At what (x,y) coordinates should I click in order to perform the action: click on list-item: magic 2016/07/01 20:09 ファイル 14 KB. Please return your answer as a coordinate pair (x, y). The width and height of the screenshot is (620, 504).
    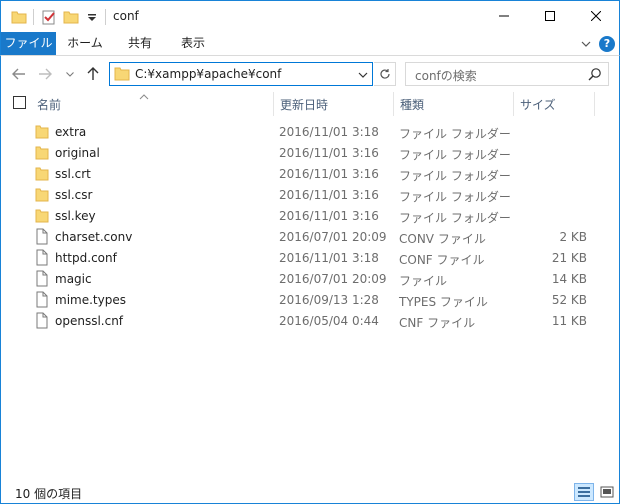
    Looking at the image, I should click on (311, 278).